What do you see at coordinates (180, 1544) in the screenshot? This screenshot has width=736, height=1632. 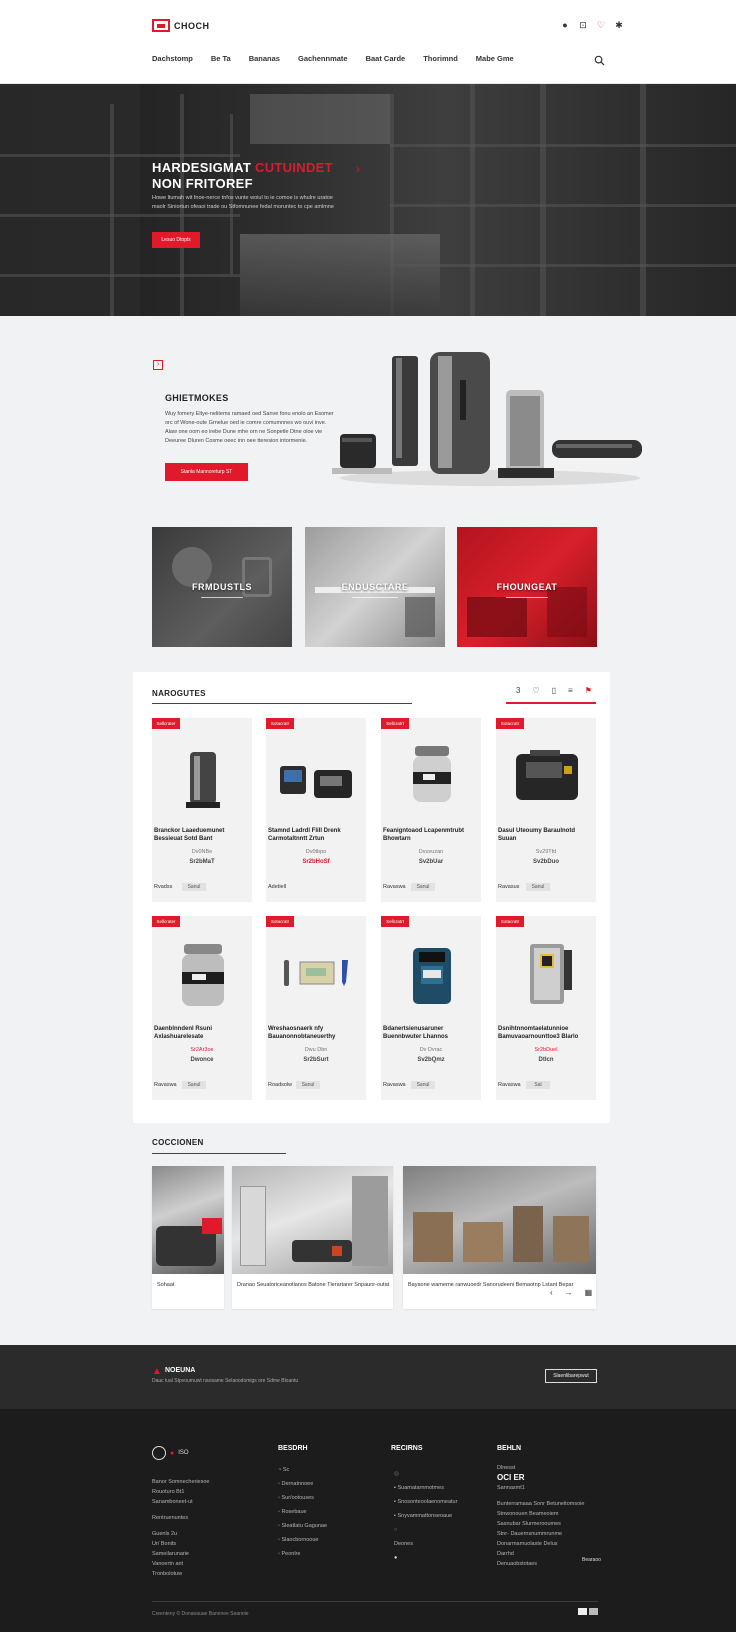 I see `footer-link: Ur/ Bonits` at bounding box center [180, 1544].